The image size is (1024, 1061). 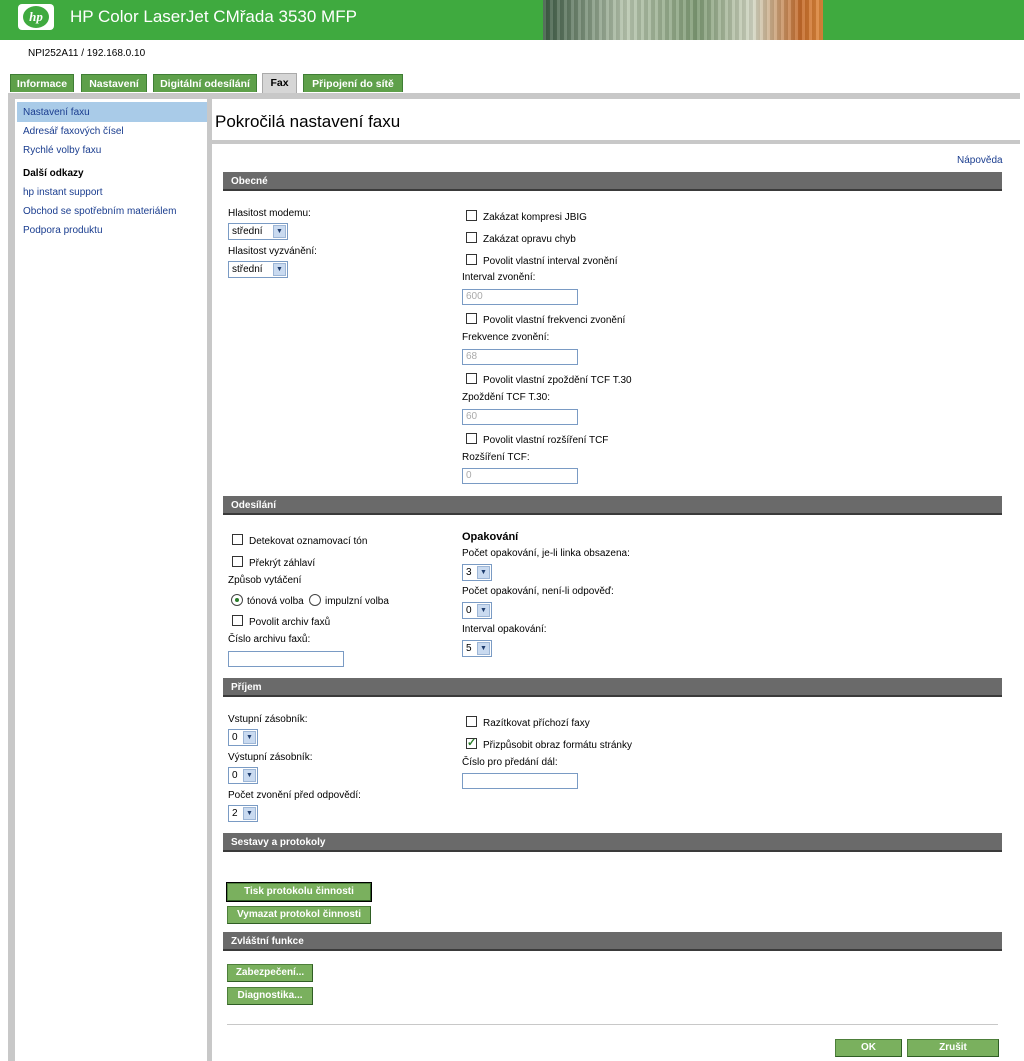 What do you see at coordinates (237, 561) in the screenshot?
I see `overlay-header-checkbox` at bounding box center [237, 561].